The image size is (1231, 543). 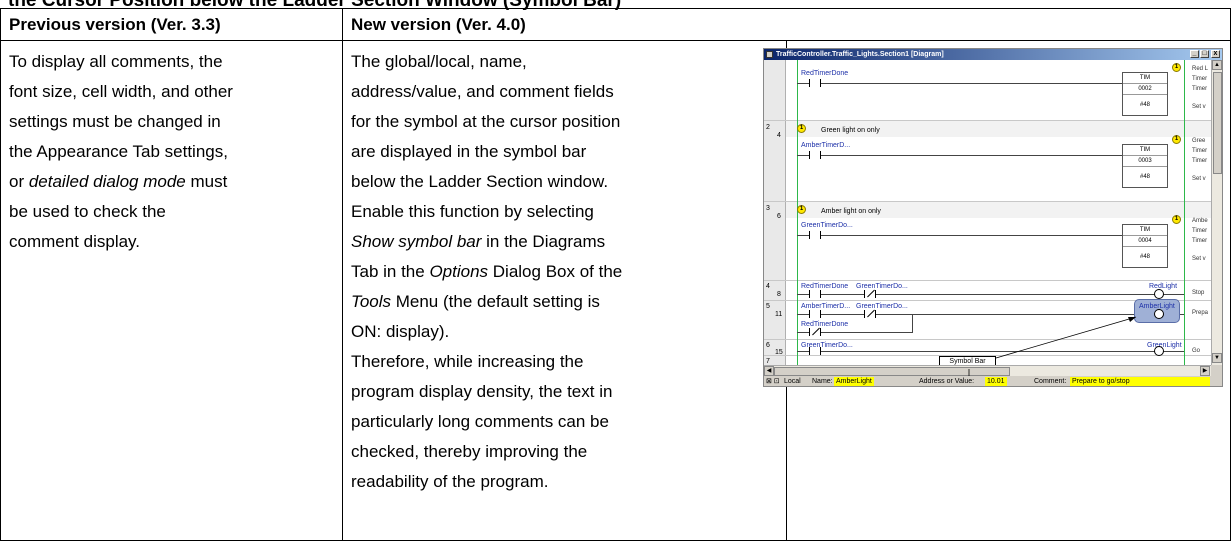 I want to click on text-line: comment display., so click(x=75, y=241).